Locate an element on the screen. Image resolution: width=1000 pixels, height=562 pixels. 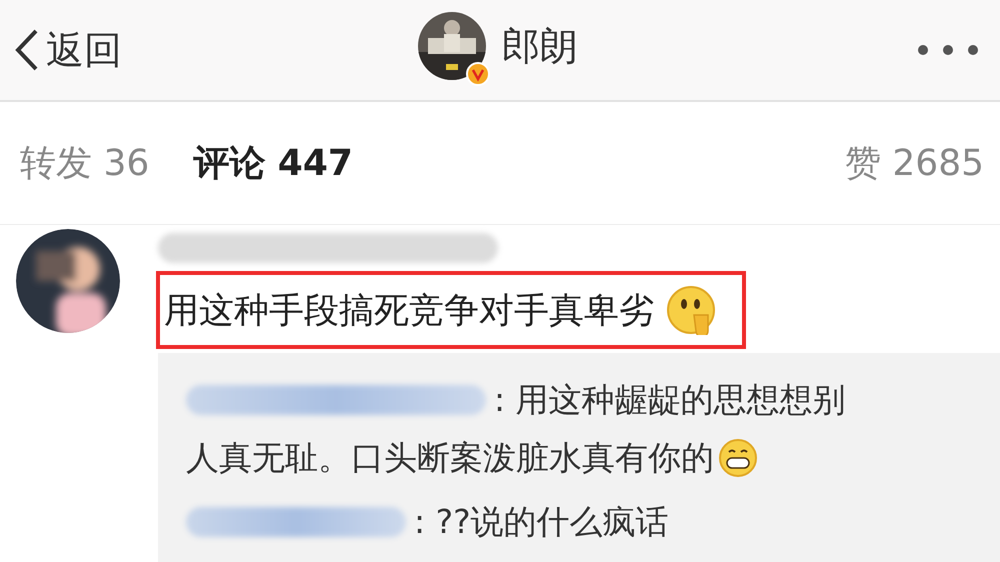
reply-text: : 用这种龌龊的思想想别 is located at coordinates (670, 400).